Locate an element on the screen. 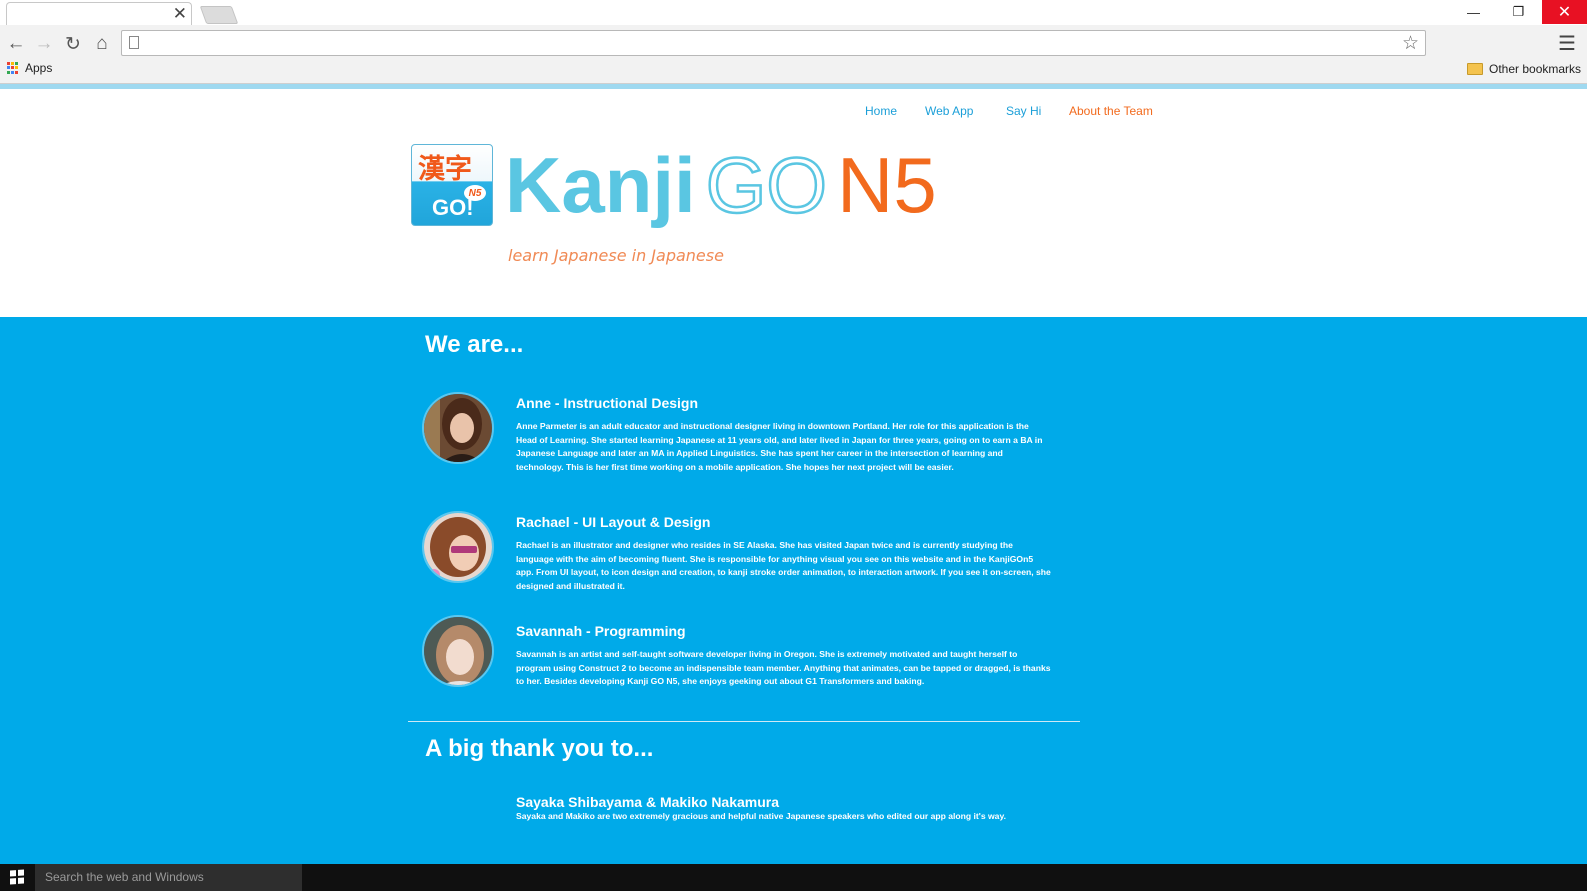 This screenshot has height=891, width=1587. new-tab-button is located at coordinates (219, 15).